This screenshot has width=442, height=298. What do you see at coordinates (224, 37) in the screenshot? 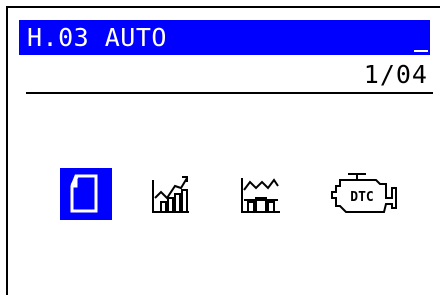
I see `title-bar: H.03 AUTO` at bounding box center [224, 37].